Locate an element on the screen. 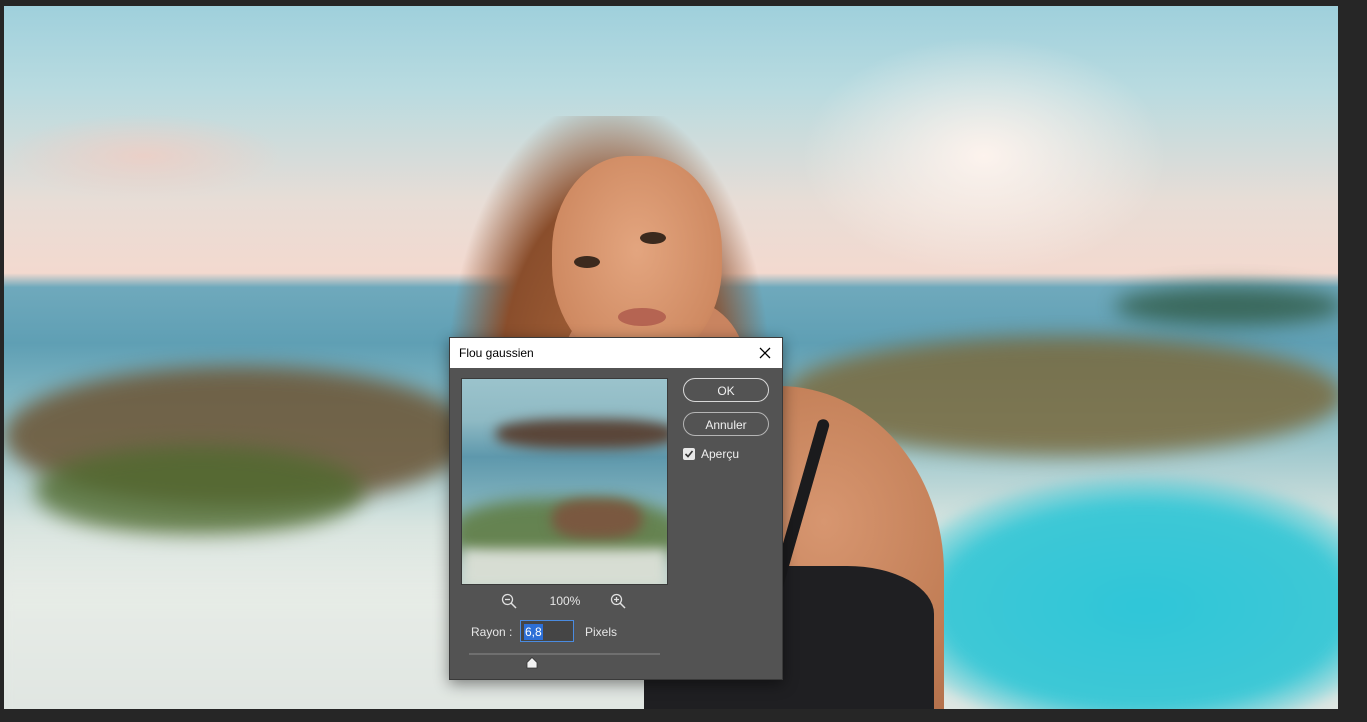  preview-sand is located at coordinates (564, 566).